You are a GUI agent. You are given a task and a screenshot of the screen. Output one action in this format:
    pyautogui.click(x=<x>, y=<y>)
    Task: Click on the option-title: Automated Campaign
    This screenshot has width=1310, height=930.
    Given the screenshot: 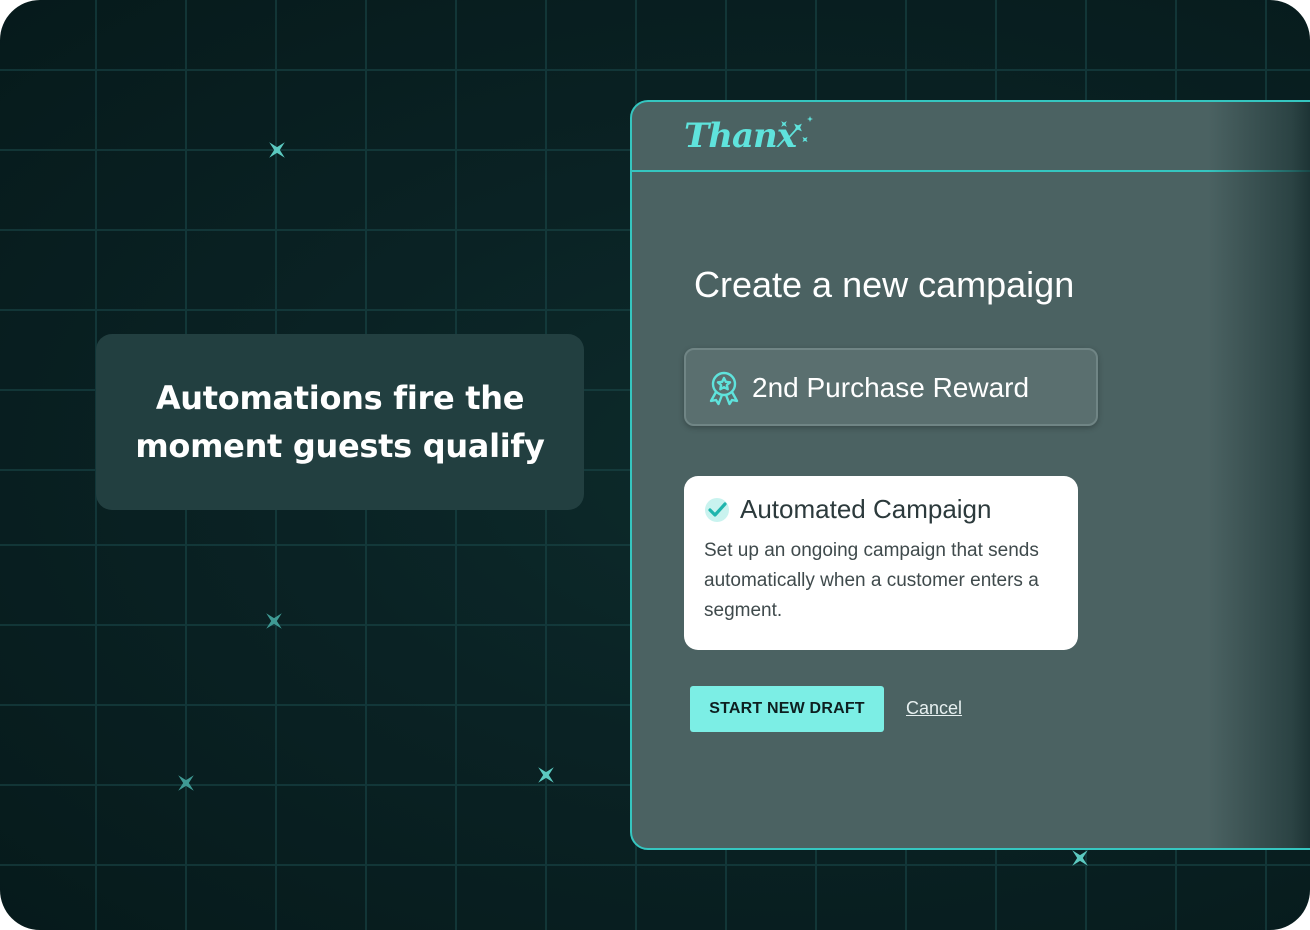 What is the action you would take?
    pyautogui.click(x=866, y=509)
    